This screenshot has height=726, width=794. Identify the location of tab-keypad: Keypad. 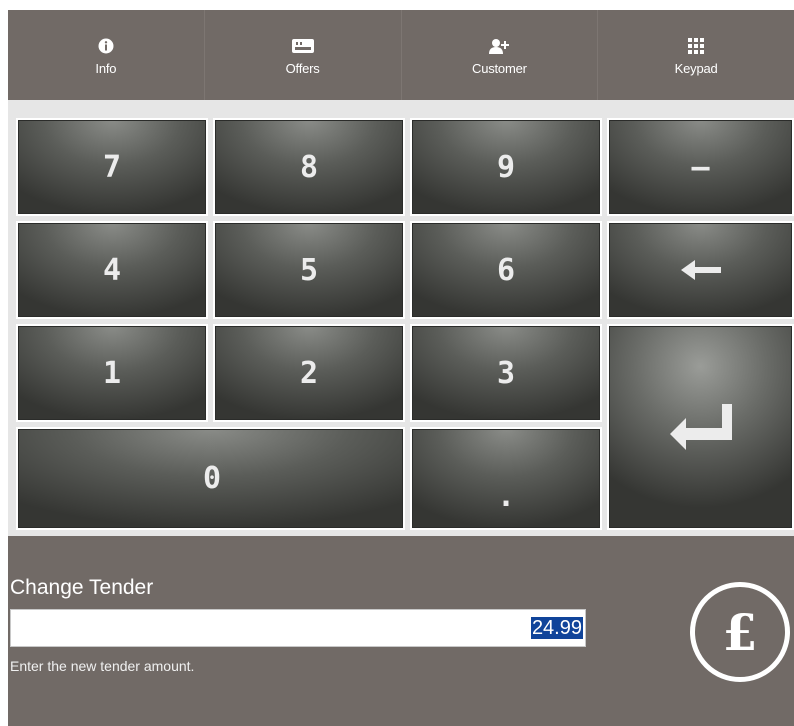
(695, 62).